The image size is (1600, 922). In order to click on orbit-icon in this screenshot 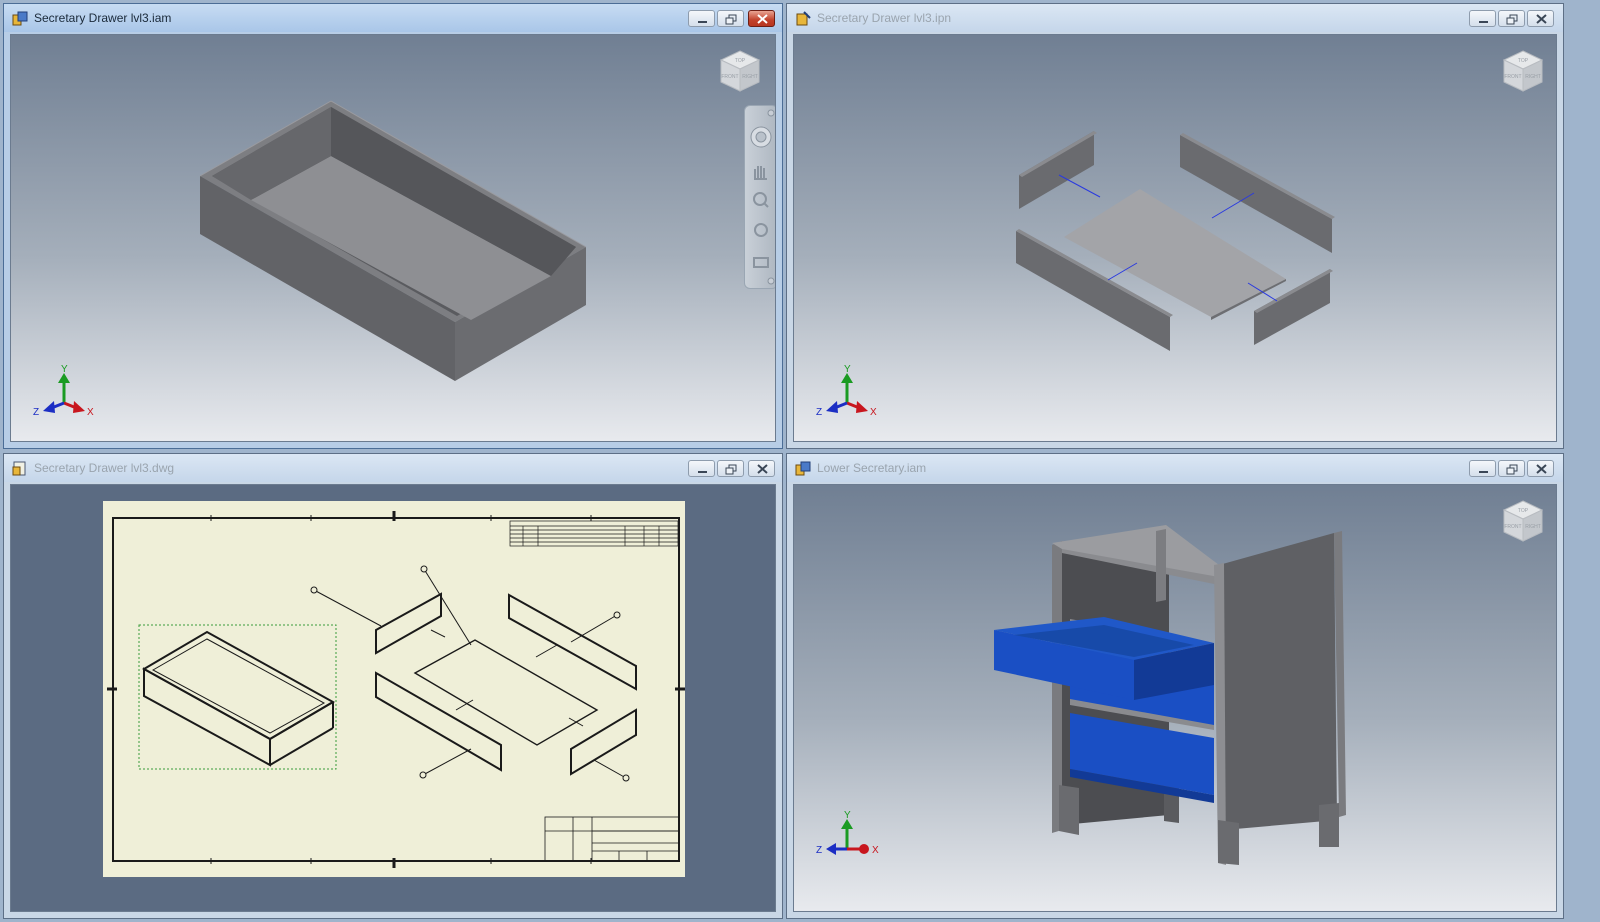, I will do `click(761, 230)`.